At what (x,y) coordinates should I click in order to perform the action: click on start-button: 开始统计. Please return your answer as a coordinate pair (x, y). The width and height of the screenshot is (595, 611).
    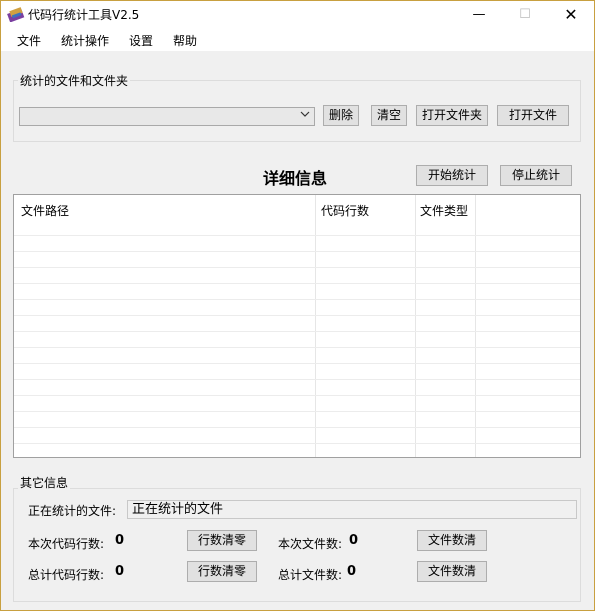
    Looking at the image, I should click on (452, 175).